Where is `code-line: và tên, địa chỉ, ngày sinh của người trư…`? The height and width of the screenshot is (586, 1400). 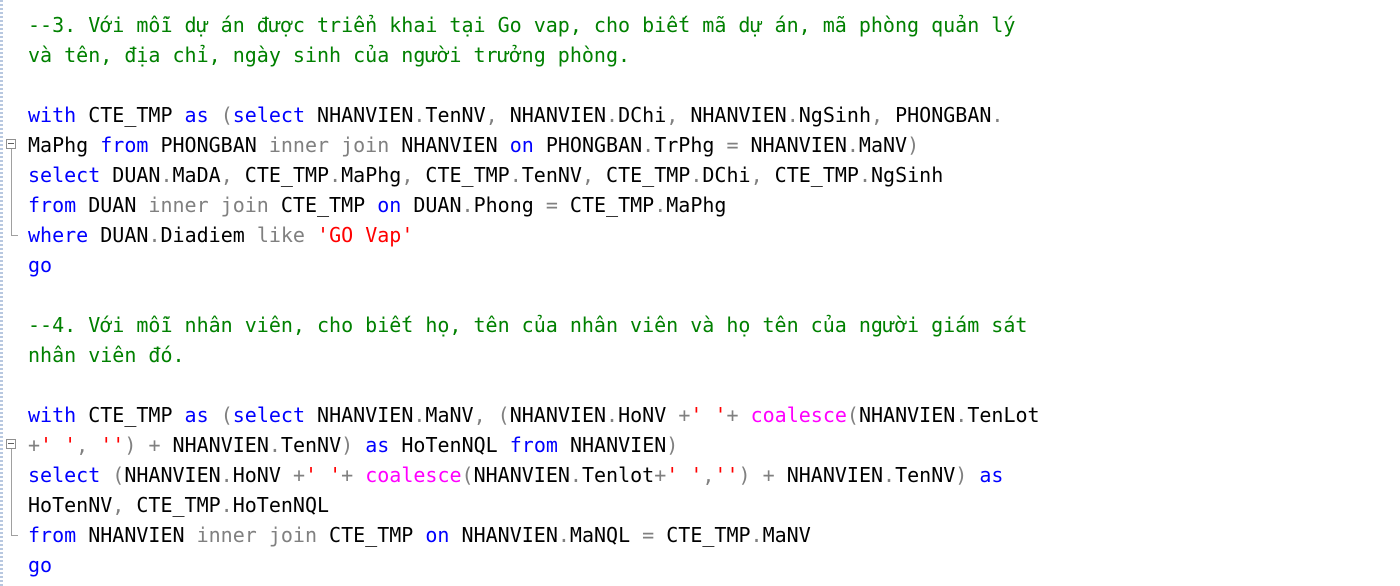
code-line: và tên, địa chỉ, ngày sinh của người trư… is located at coordinates (700, 55).